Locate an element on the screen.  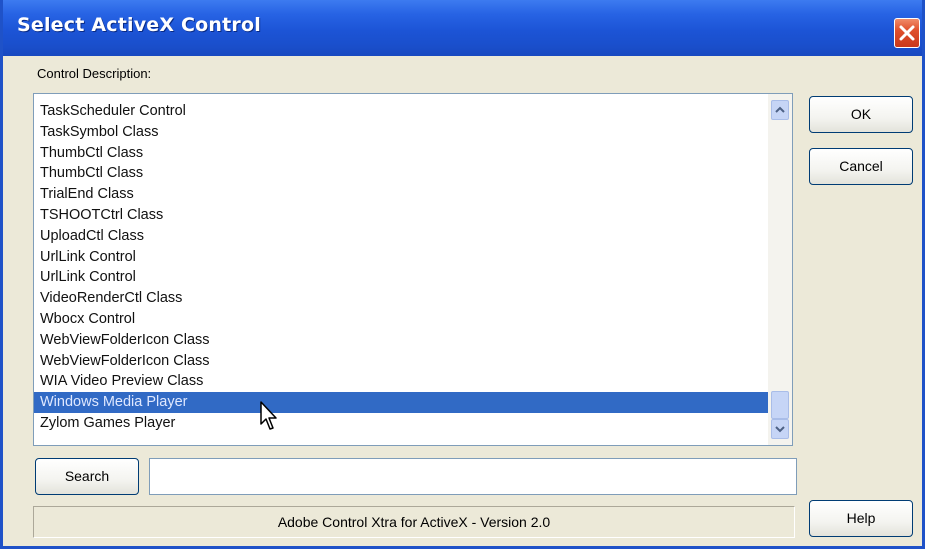
list-item: VideoRenderCtl Class is located at coordinates (401, 298).